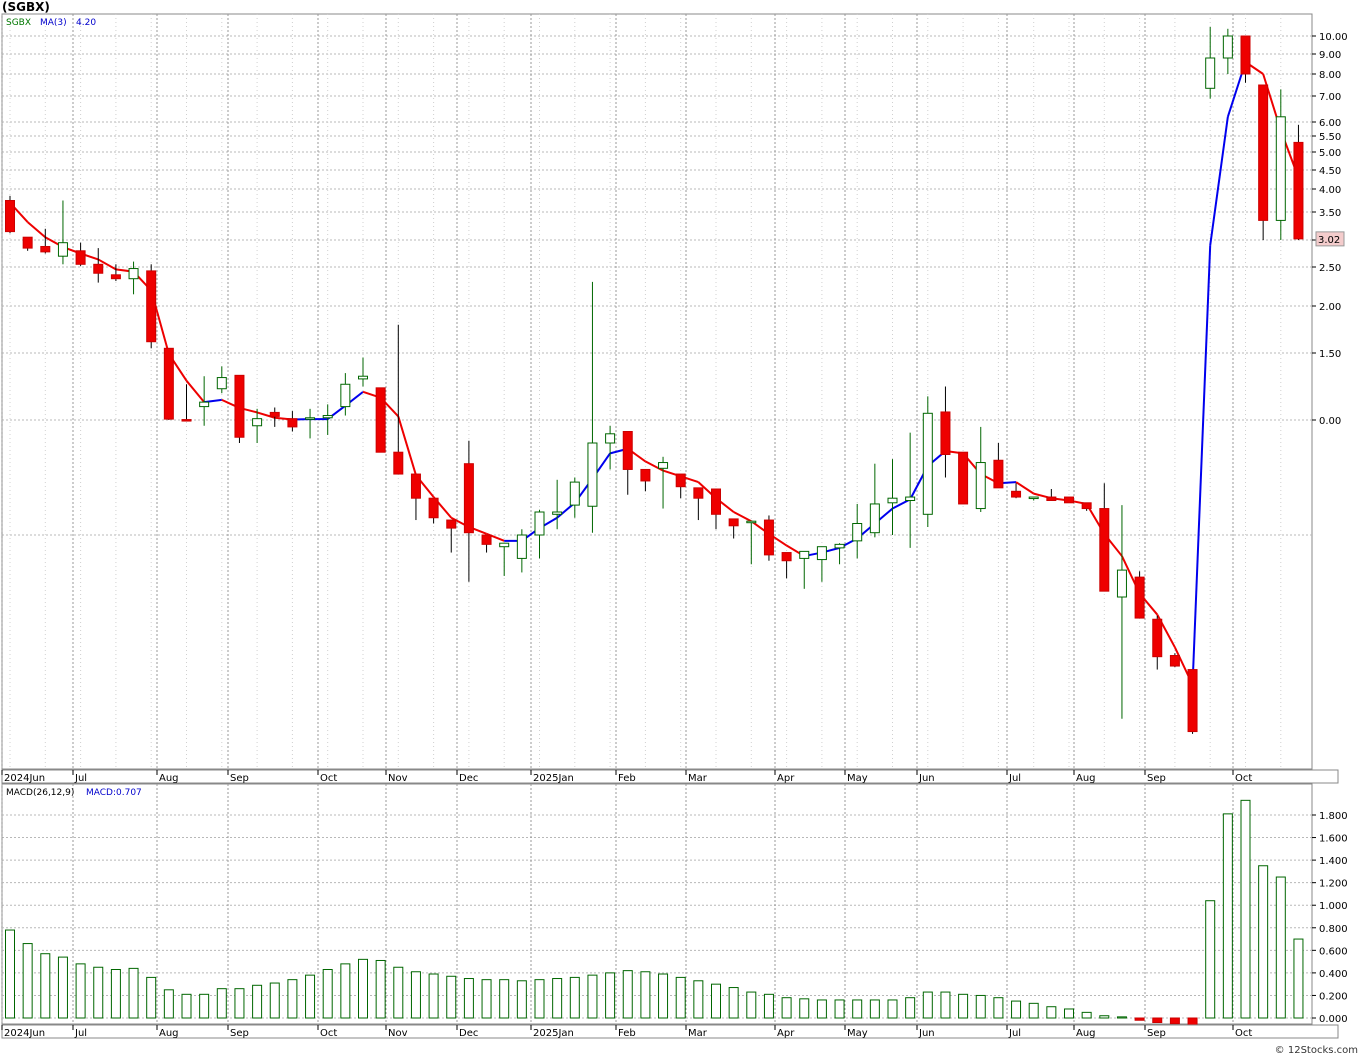 The height and width of the screenshot is (1056, 1360). I want to click on price-tick-label: 2.00, so click(1330, 307).